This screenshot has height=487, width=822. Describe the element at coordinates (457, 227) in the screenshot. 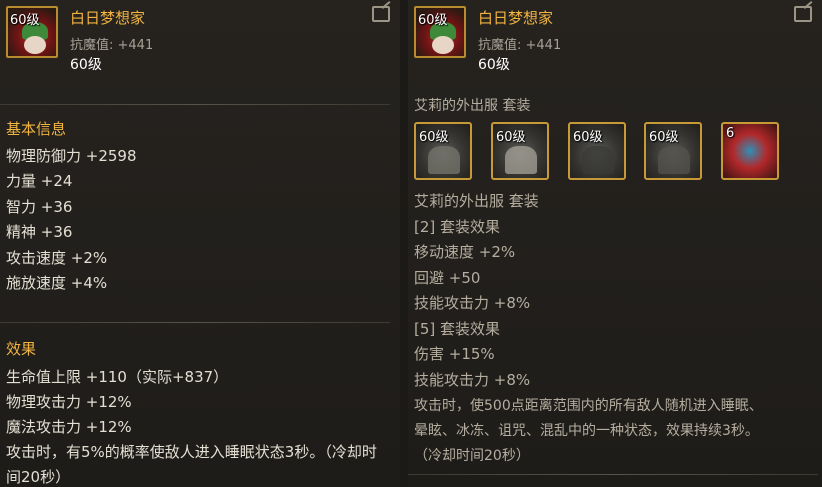

I see `set-effect-line: [2] 套装效果` at that location.